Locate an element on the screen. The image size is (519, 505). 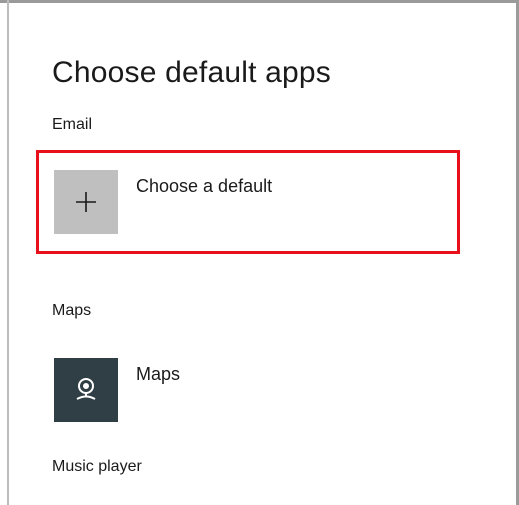
maps-app-icon is located at coordinates (86, 390).